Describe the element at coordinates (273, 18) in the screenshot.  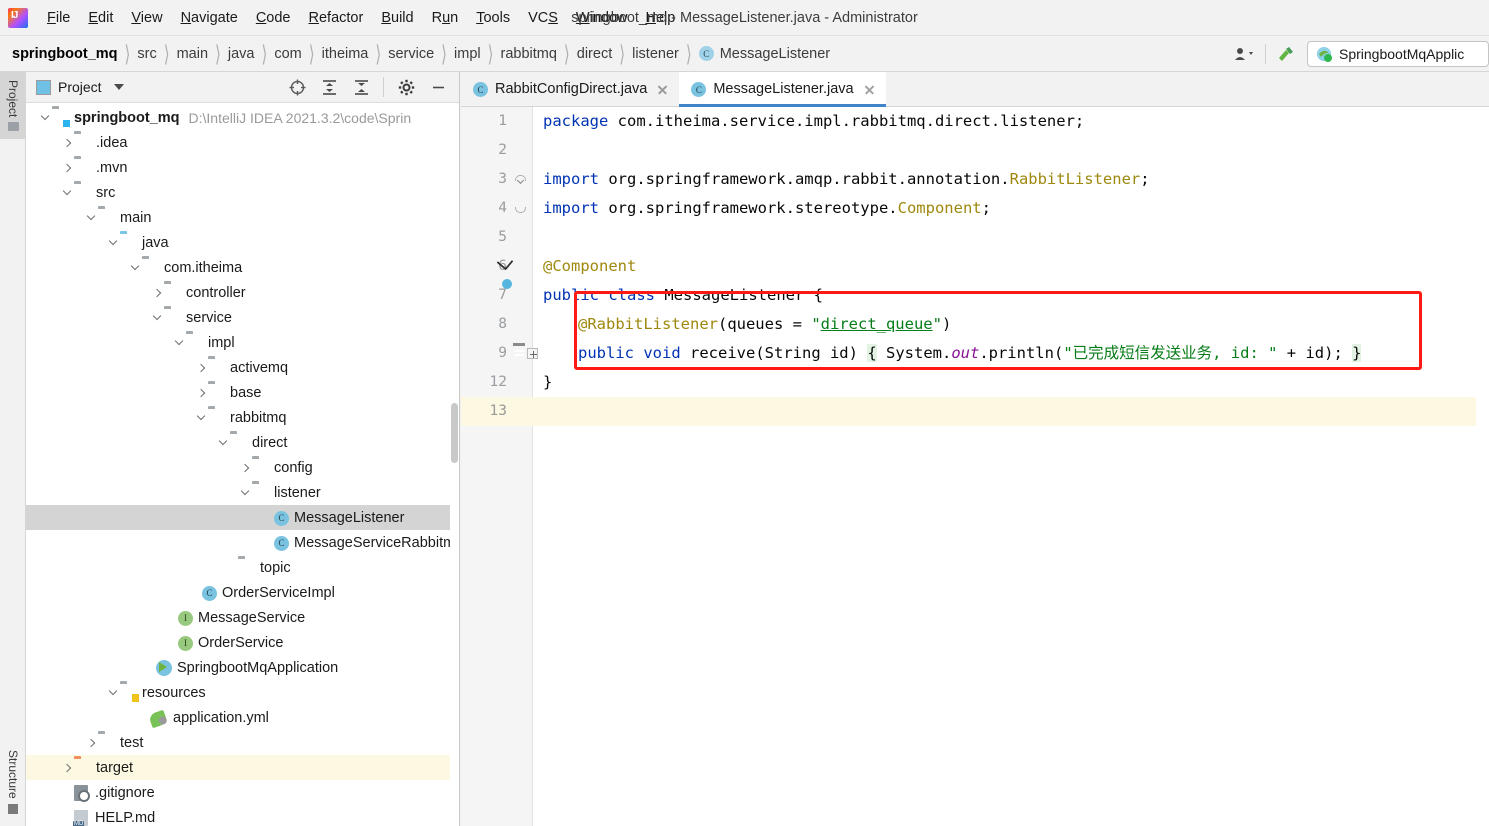
I see `menu-code: Code` at that location.